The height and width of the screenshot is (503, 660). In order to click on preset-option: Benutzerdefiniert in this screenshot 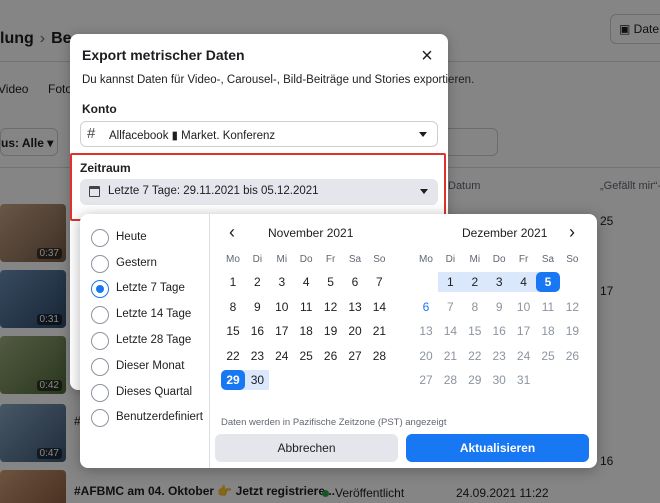, I will do `click(151, 418)`.